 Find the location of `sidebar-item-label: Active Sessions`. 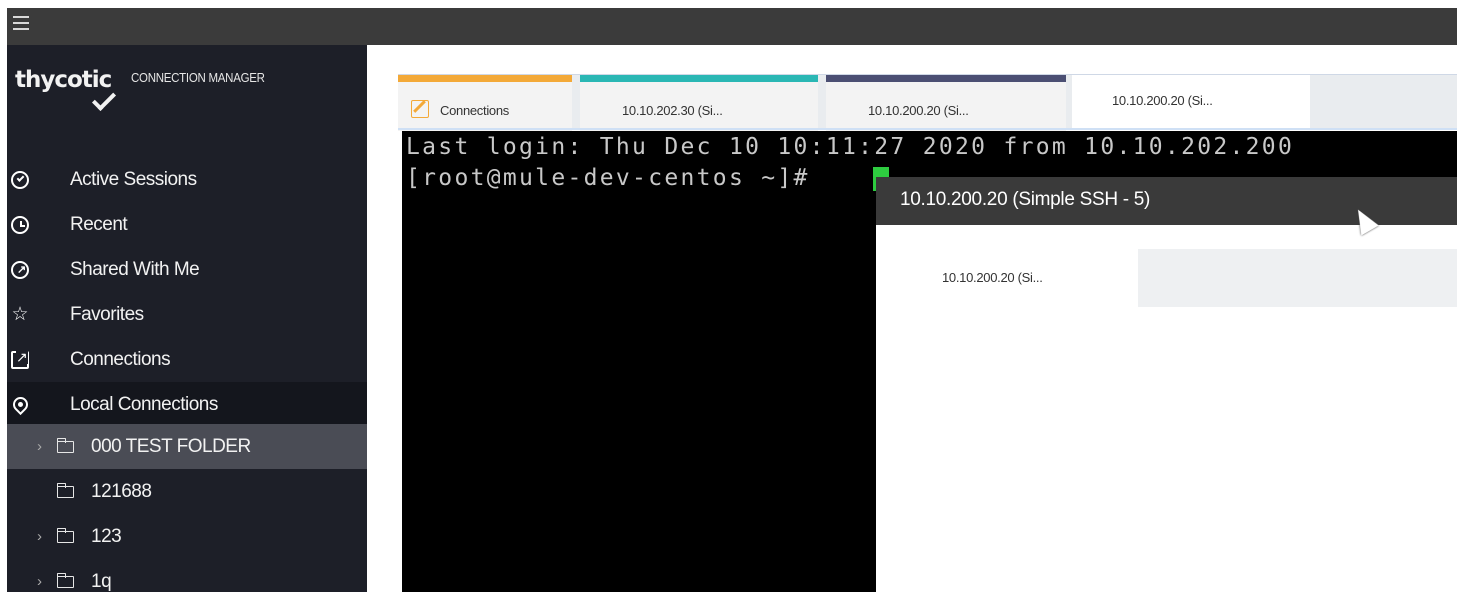

sidebar-item-label: Active Sessions is located at coordinates (133, 179).